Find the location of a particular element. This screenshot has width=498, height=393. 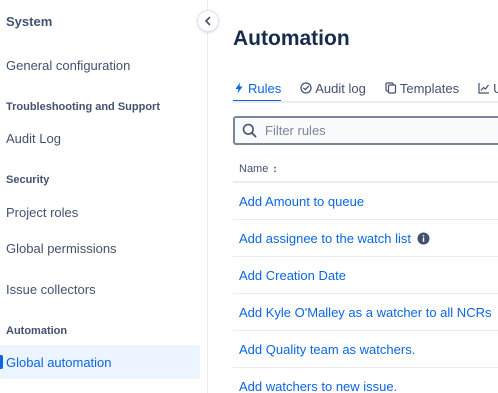

column-header-label: Name is located at coordinates (254, 169).